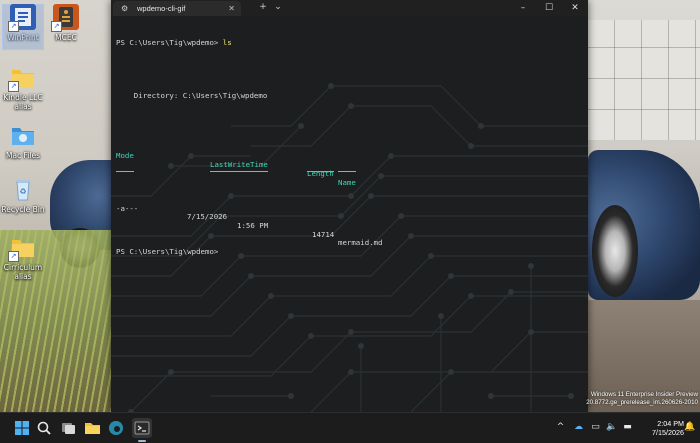  I want to click on listing-header: Mode LastWriteTime Length Name, so click(351, 165).